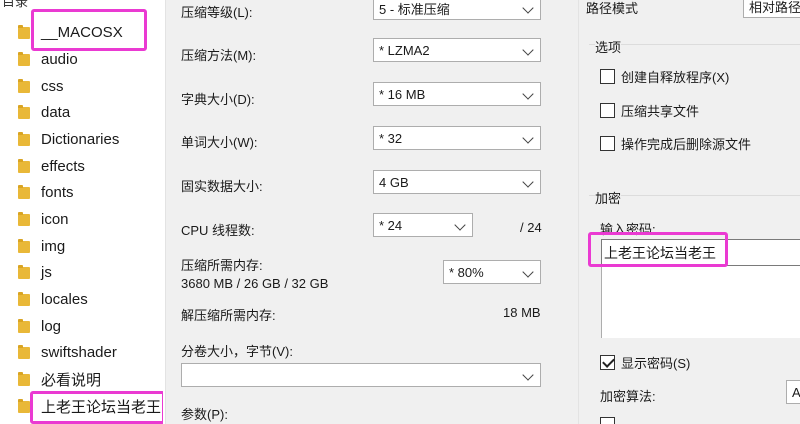 The height and width of the screenshot is (424, 800). I want to click on tree-item-icon: icon, so click(43, 219).